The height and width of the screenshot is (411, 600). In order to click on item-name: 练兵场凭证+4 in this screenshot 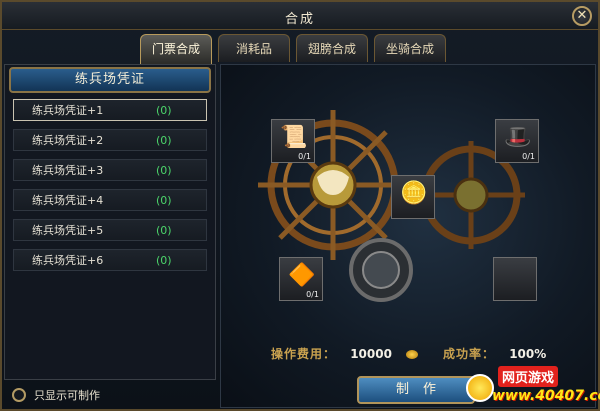, I will do `click(68, 200)`.